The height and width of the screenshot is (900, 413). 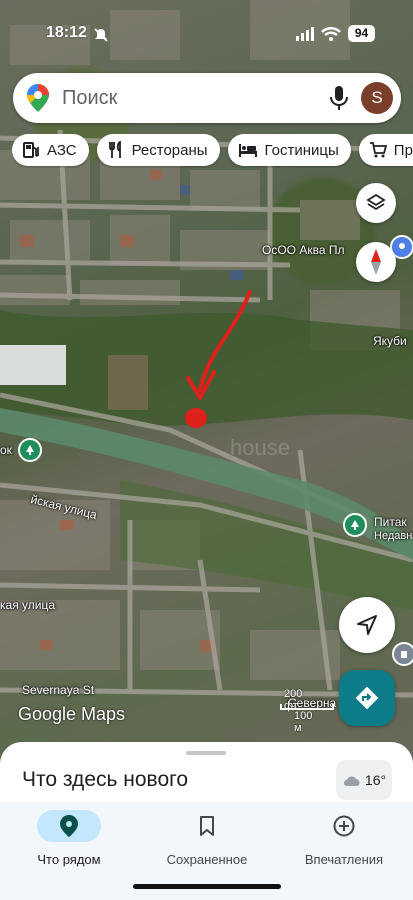 What do you see at coordinates (344, 859) in the screenshot?
I see `nav-label: Впечатления` at bounding box center [344, 859].